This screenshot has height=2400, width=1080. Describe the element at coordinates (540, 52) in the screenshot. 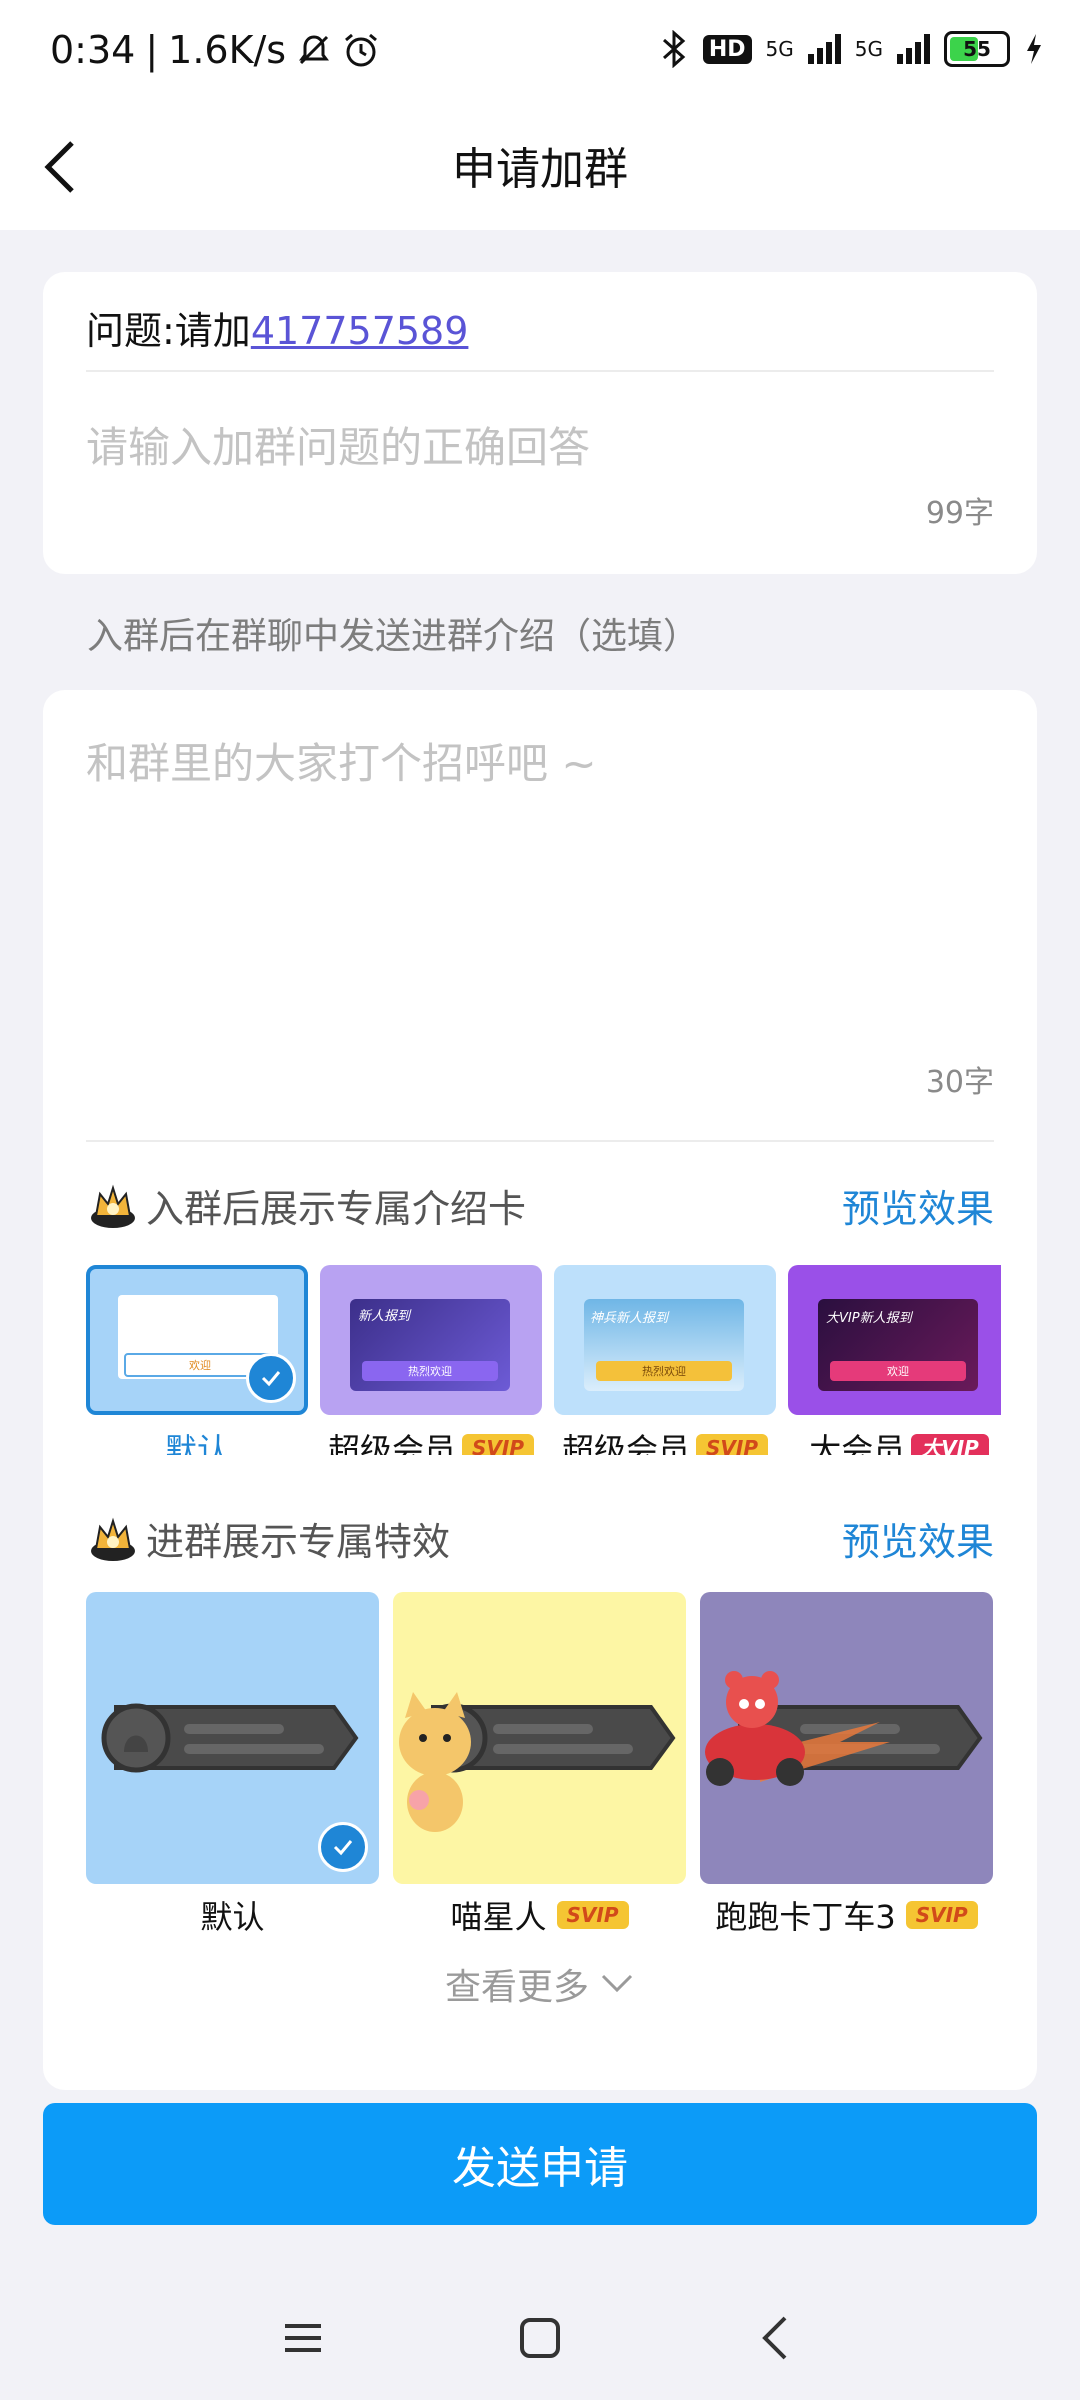

I see `status-bar: 0:34 | 1.6K/s HD 5G 5G 55` at that location.